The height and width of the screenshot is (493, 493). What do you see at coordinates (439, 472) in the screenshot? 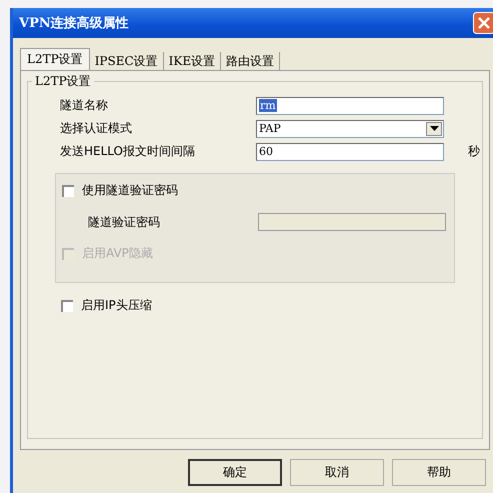
I see `dialog-button: 帮助` at bounding box center [439, 472].